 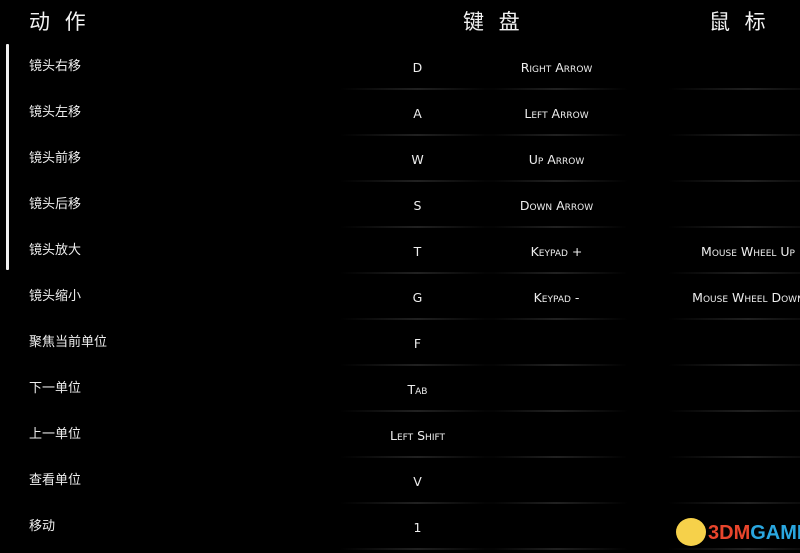 I want to click on keybinding-row: 镜头后移 S Down Arrow, so click(x=400, y=205).